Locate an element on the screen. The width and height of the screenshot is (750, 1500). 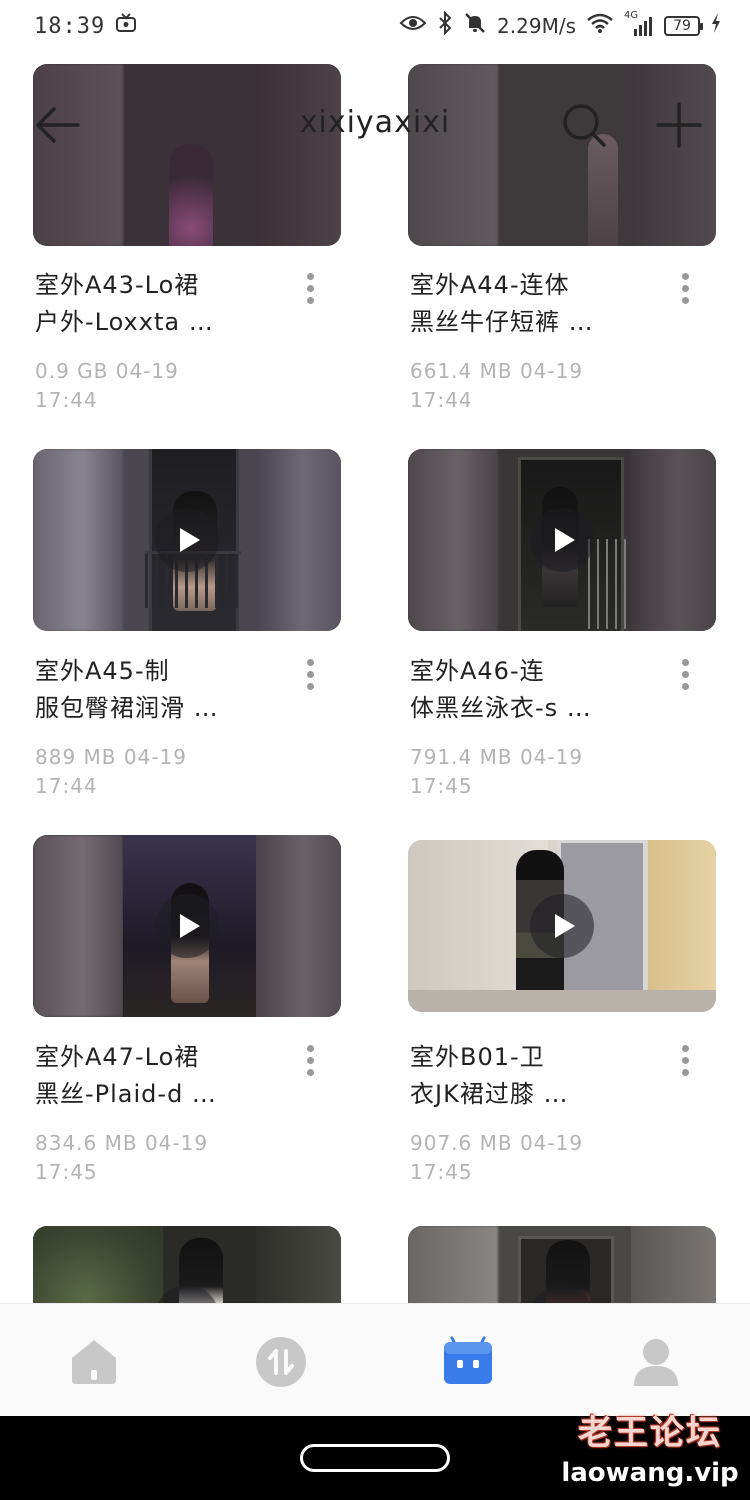
battery-icon: 79 is located at coordinates (683, 26).